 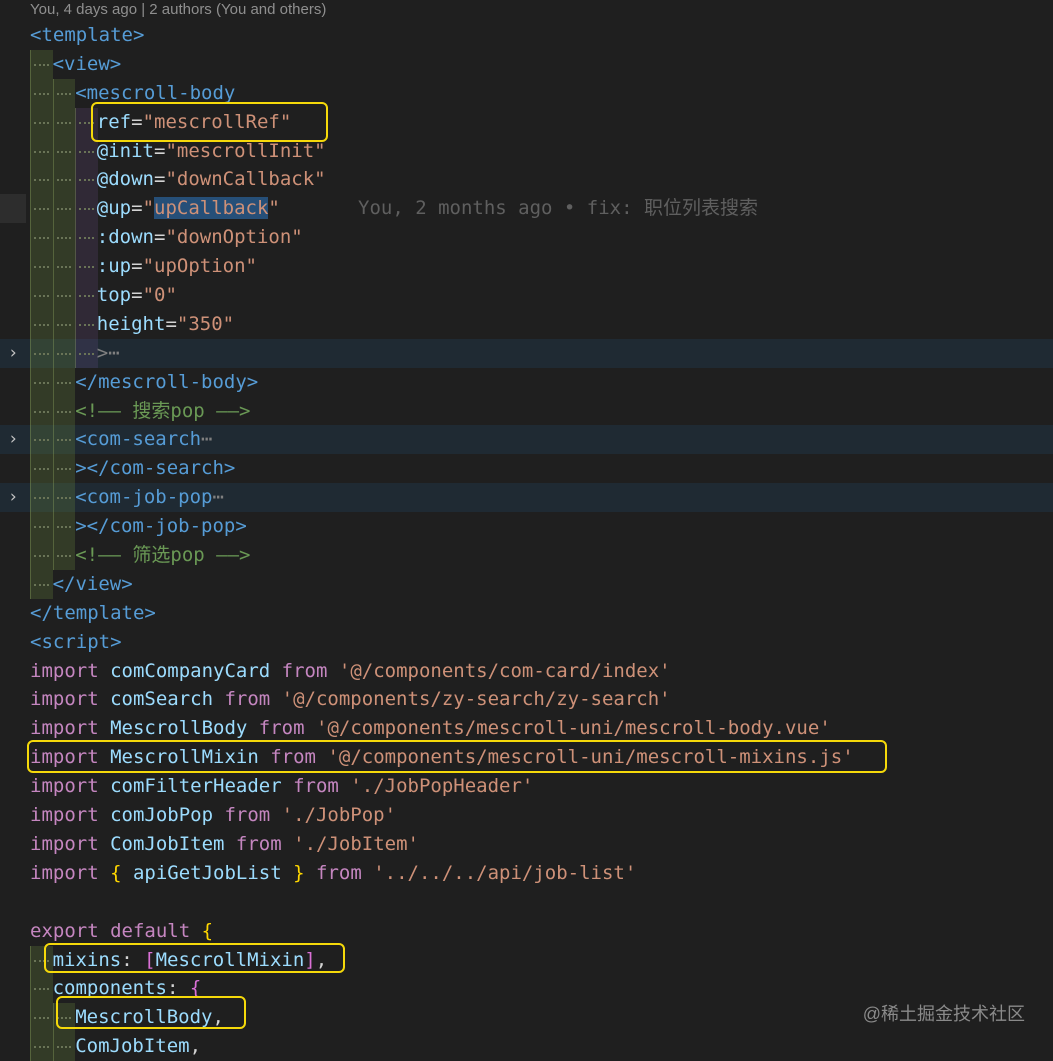 What do you see at coordinates (114, 208) in the screenshot?
I see `code-token: @up` at bounding box center [114, 208].